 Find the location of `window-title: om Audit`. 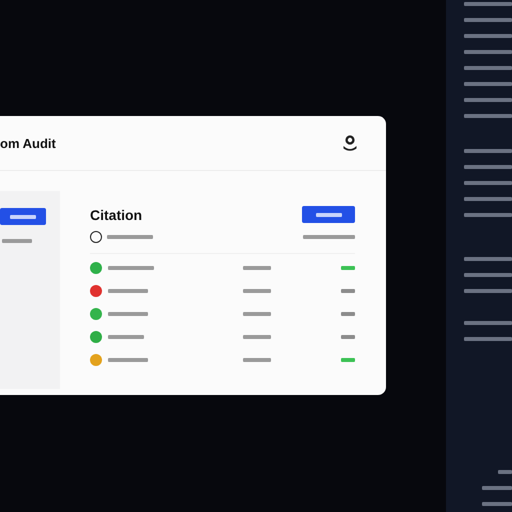

window-title: om Audit is located at coordinates (28, 143).